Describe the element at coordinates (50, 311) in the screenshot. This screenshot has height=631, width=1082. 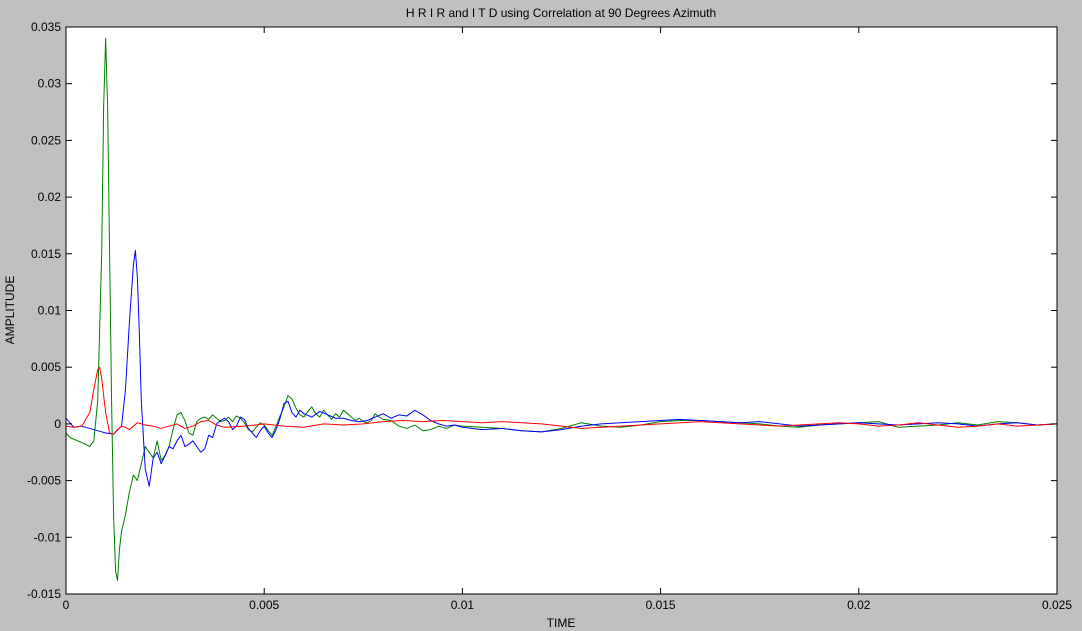
I see `y-tick-label: 0.01` at that location.